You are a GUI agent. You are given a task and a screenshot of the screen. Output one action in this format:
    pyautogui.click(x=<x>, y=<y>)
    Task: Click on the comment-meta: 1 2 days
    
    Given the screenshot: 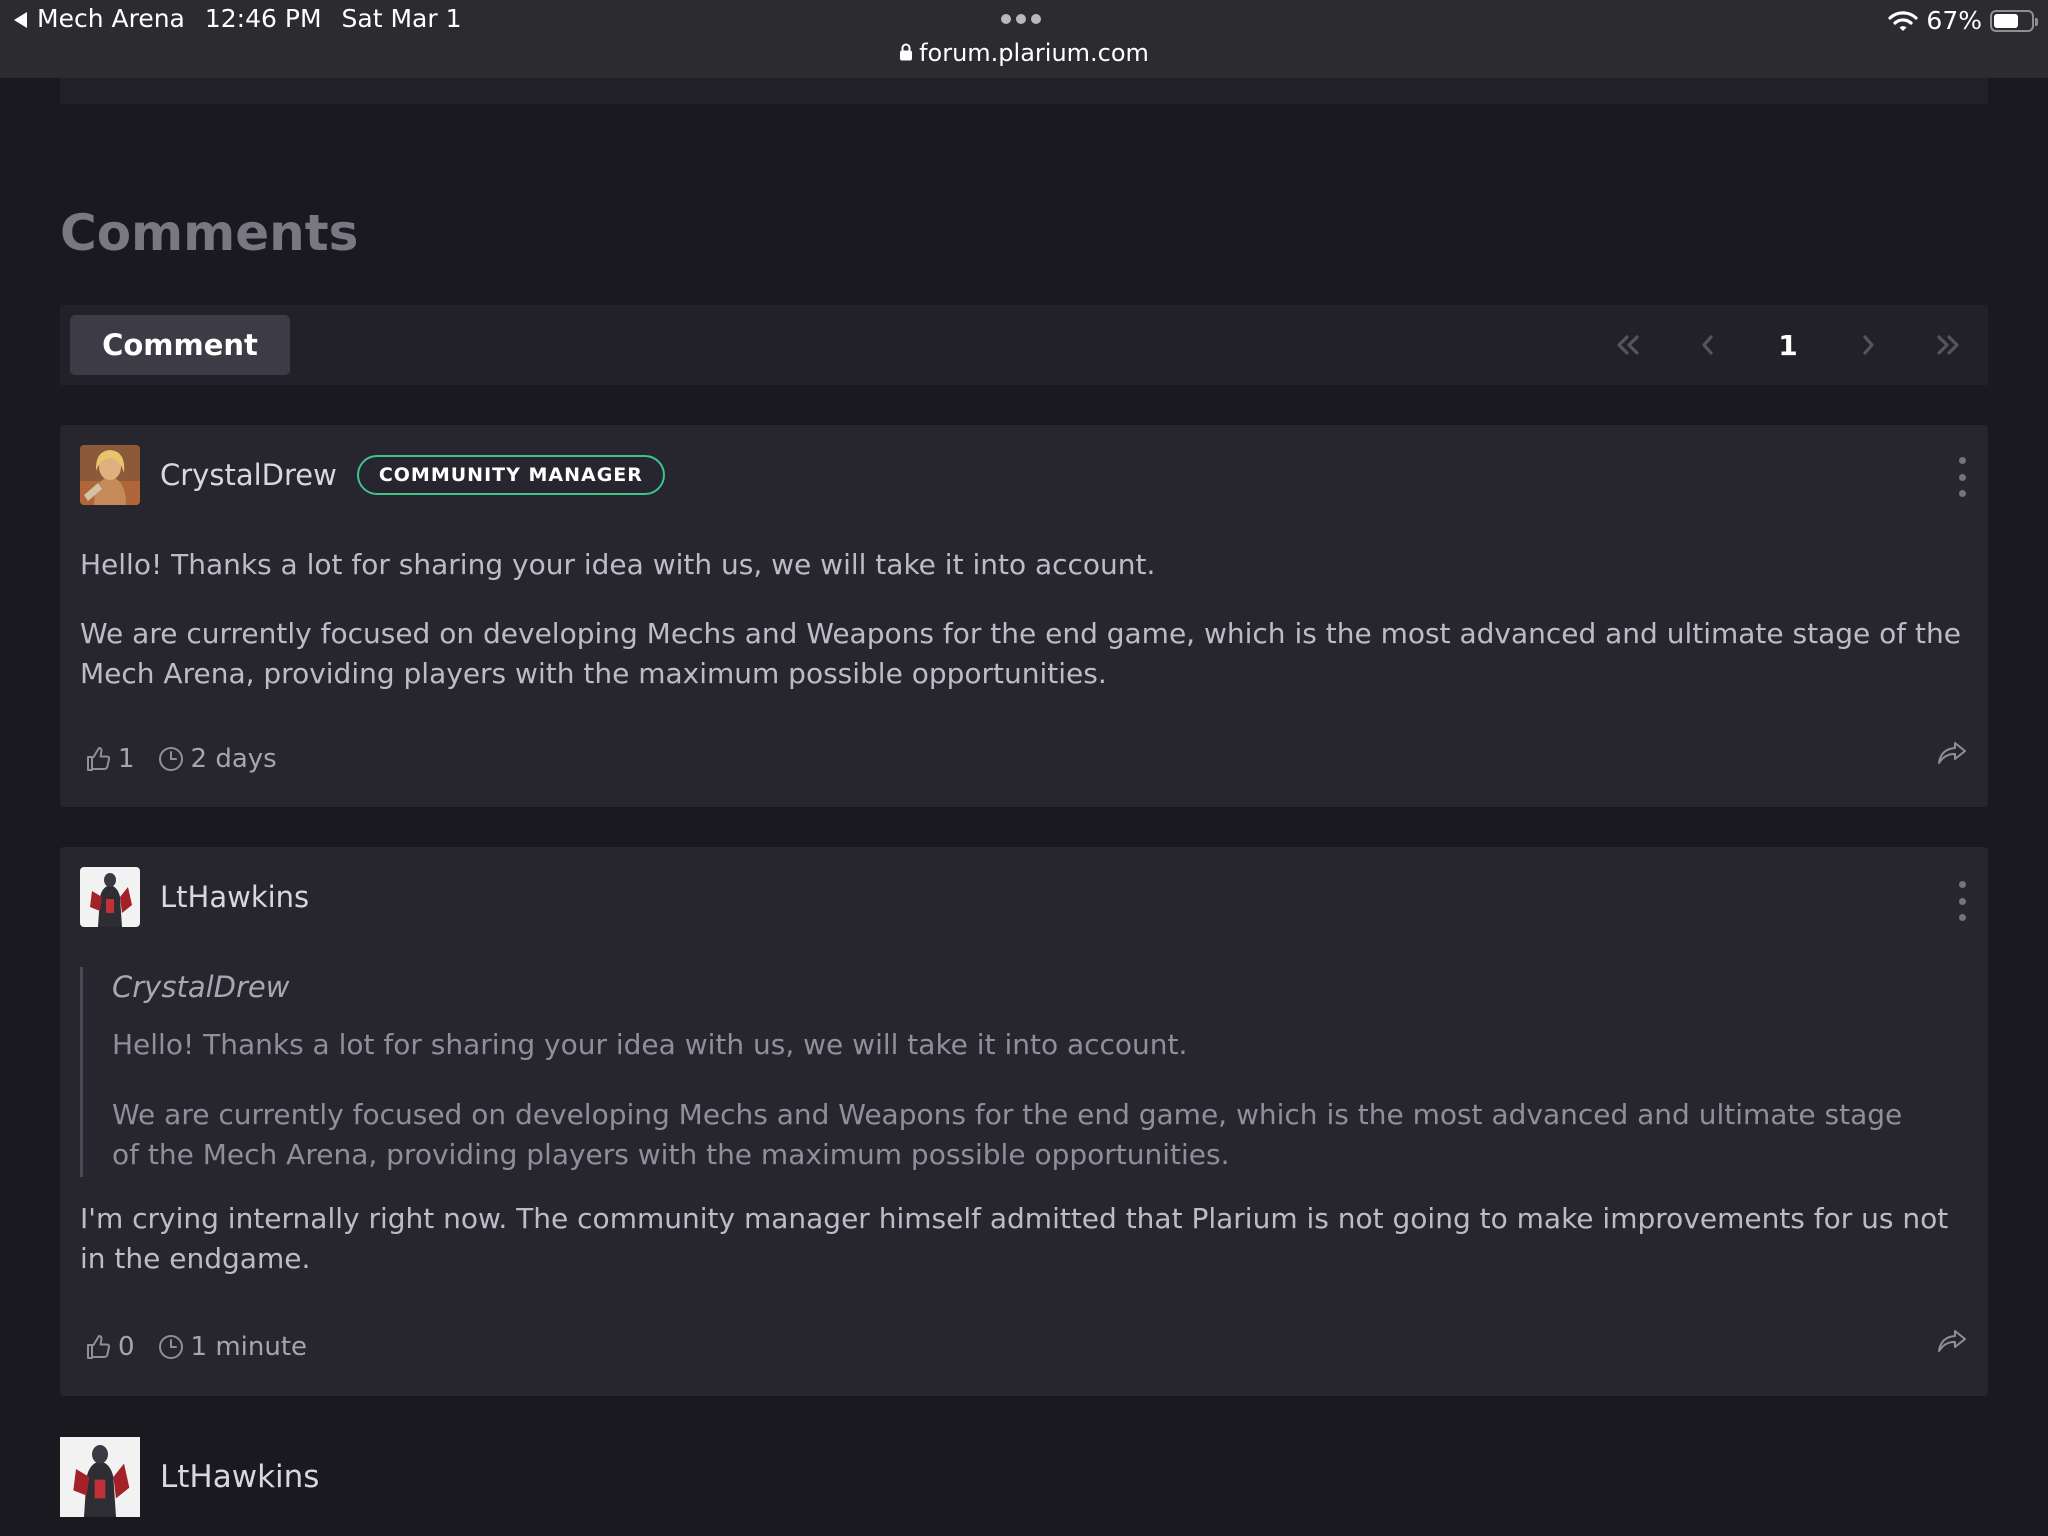 What is the action you would take?
    pyautogui.click(x=180, y=759)
    